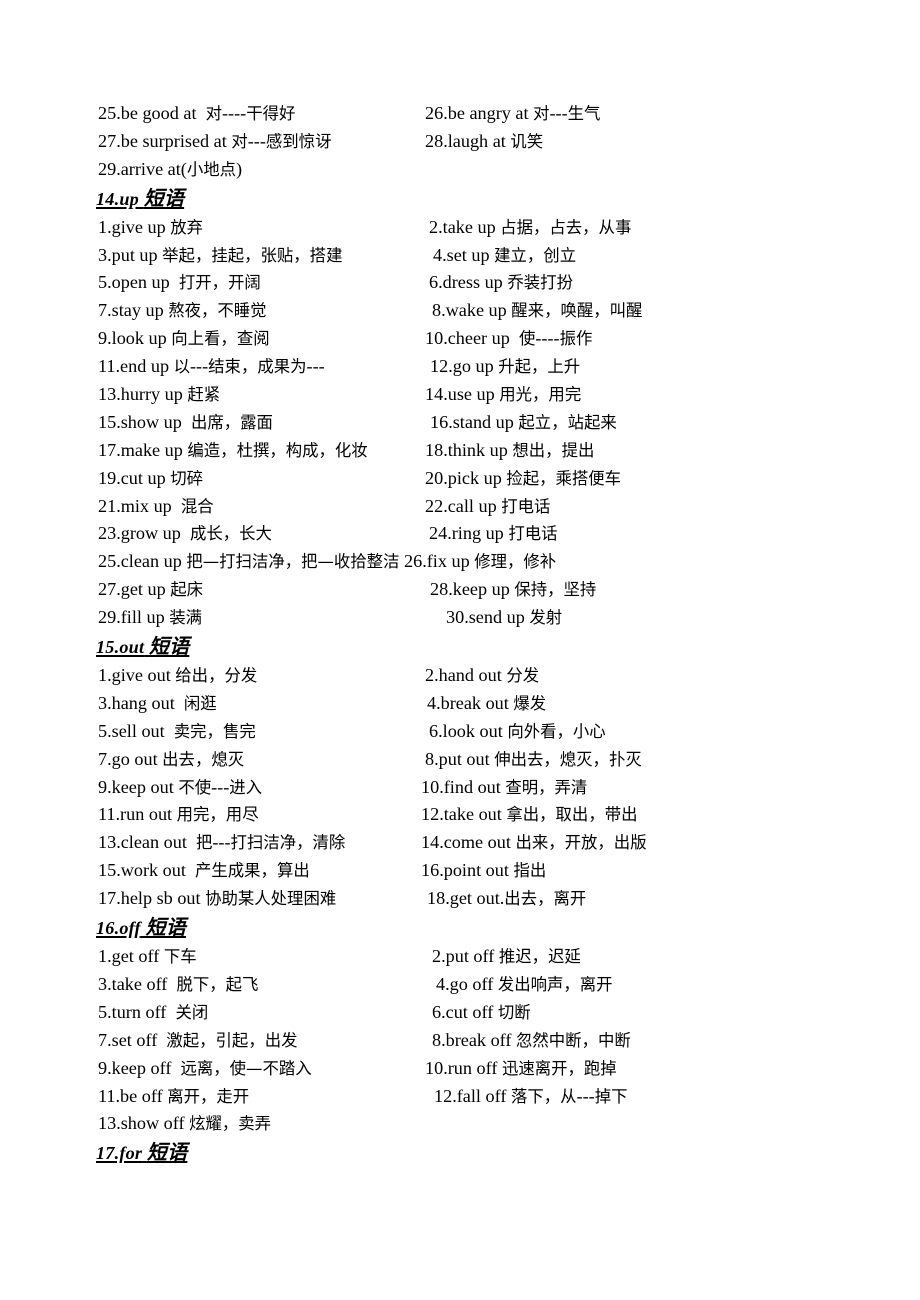 The height and width of the screenshot is (1300, 920). Describe the element at coordinates (529, 814) in the screenshot. I see `phrase-entry-right: 12.take out 拿出，取出，带出` at that location.